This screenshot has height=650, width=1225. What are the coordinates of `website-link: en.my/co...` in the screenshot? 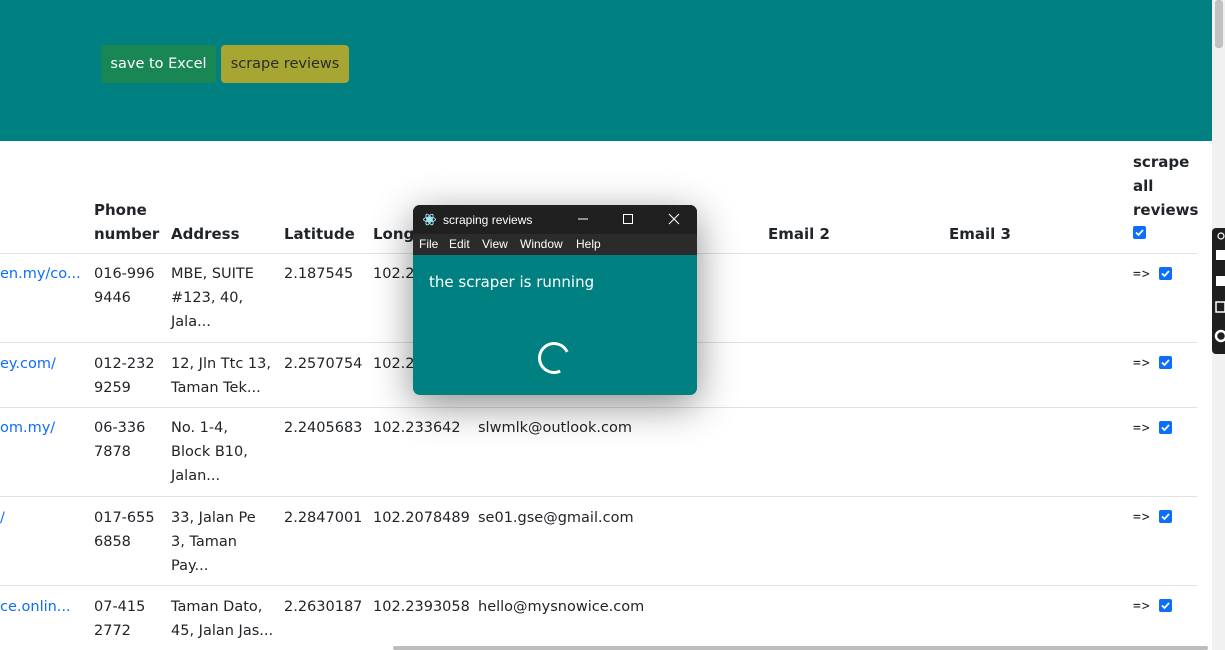 It's located at (40, 274).